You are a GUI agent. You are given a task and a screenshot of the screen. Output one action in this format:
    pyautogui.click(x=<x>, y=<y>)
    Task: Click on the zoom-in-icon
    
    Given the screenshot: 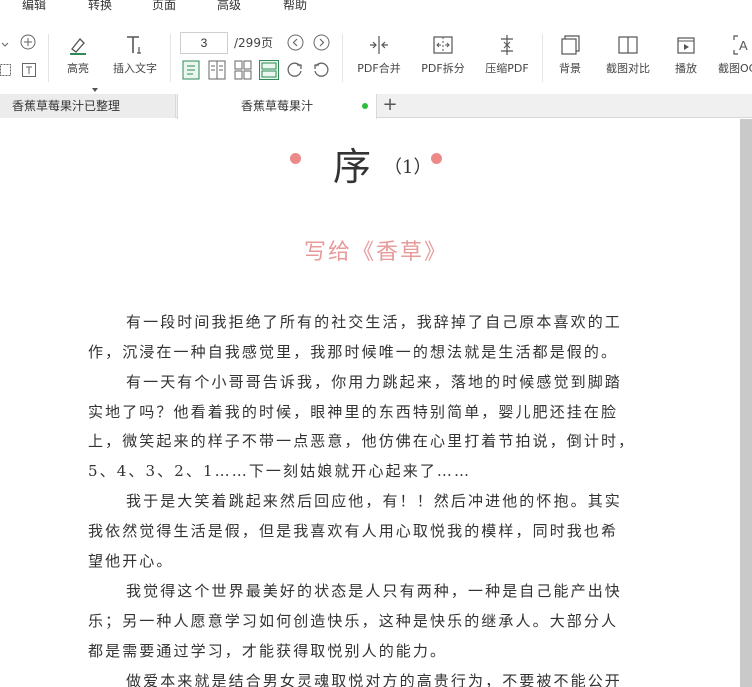 What is the action you would take?
    pyautogui.click(x=28, y=44)
    